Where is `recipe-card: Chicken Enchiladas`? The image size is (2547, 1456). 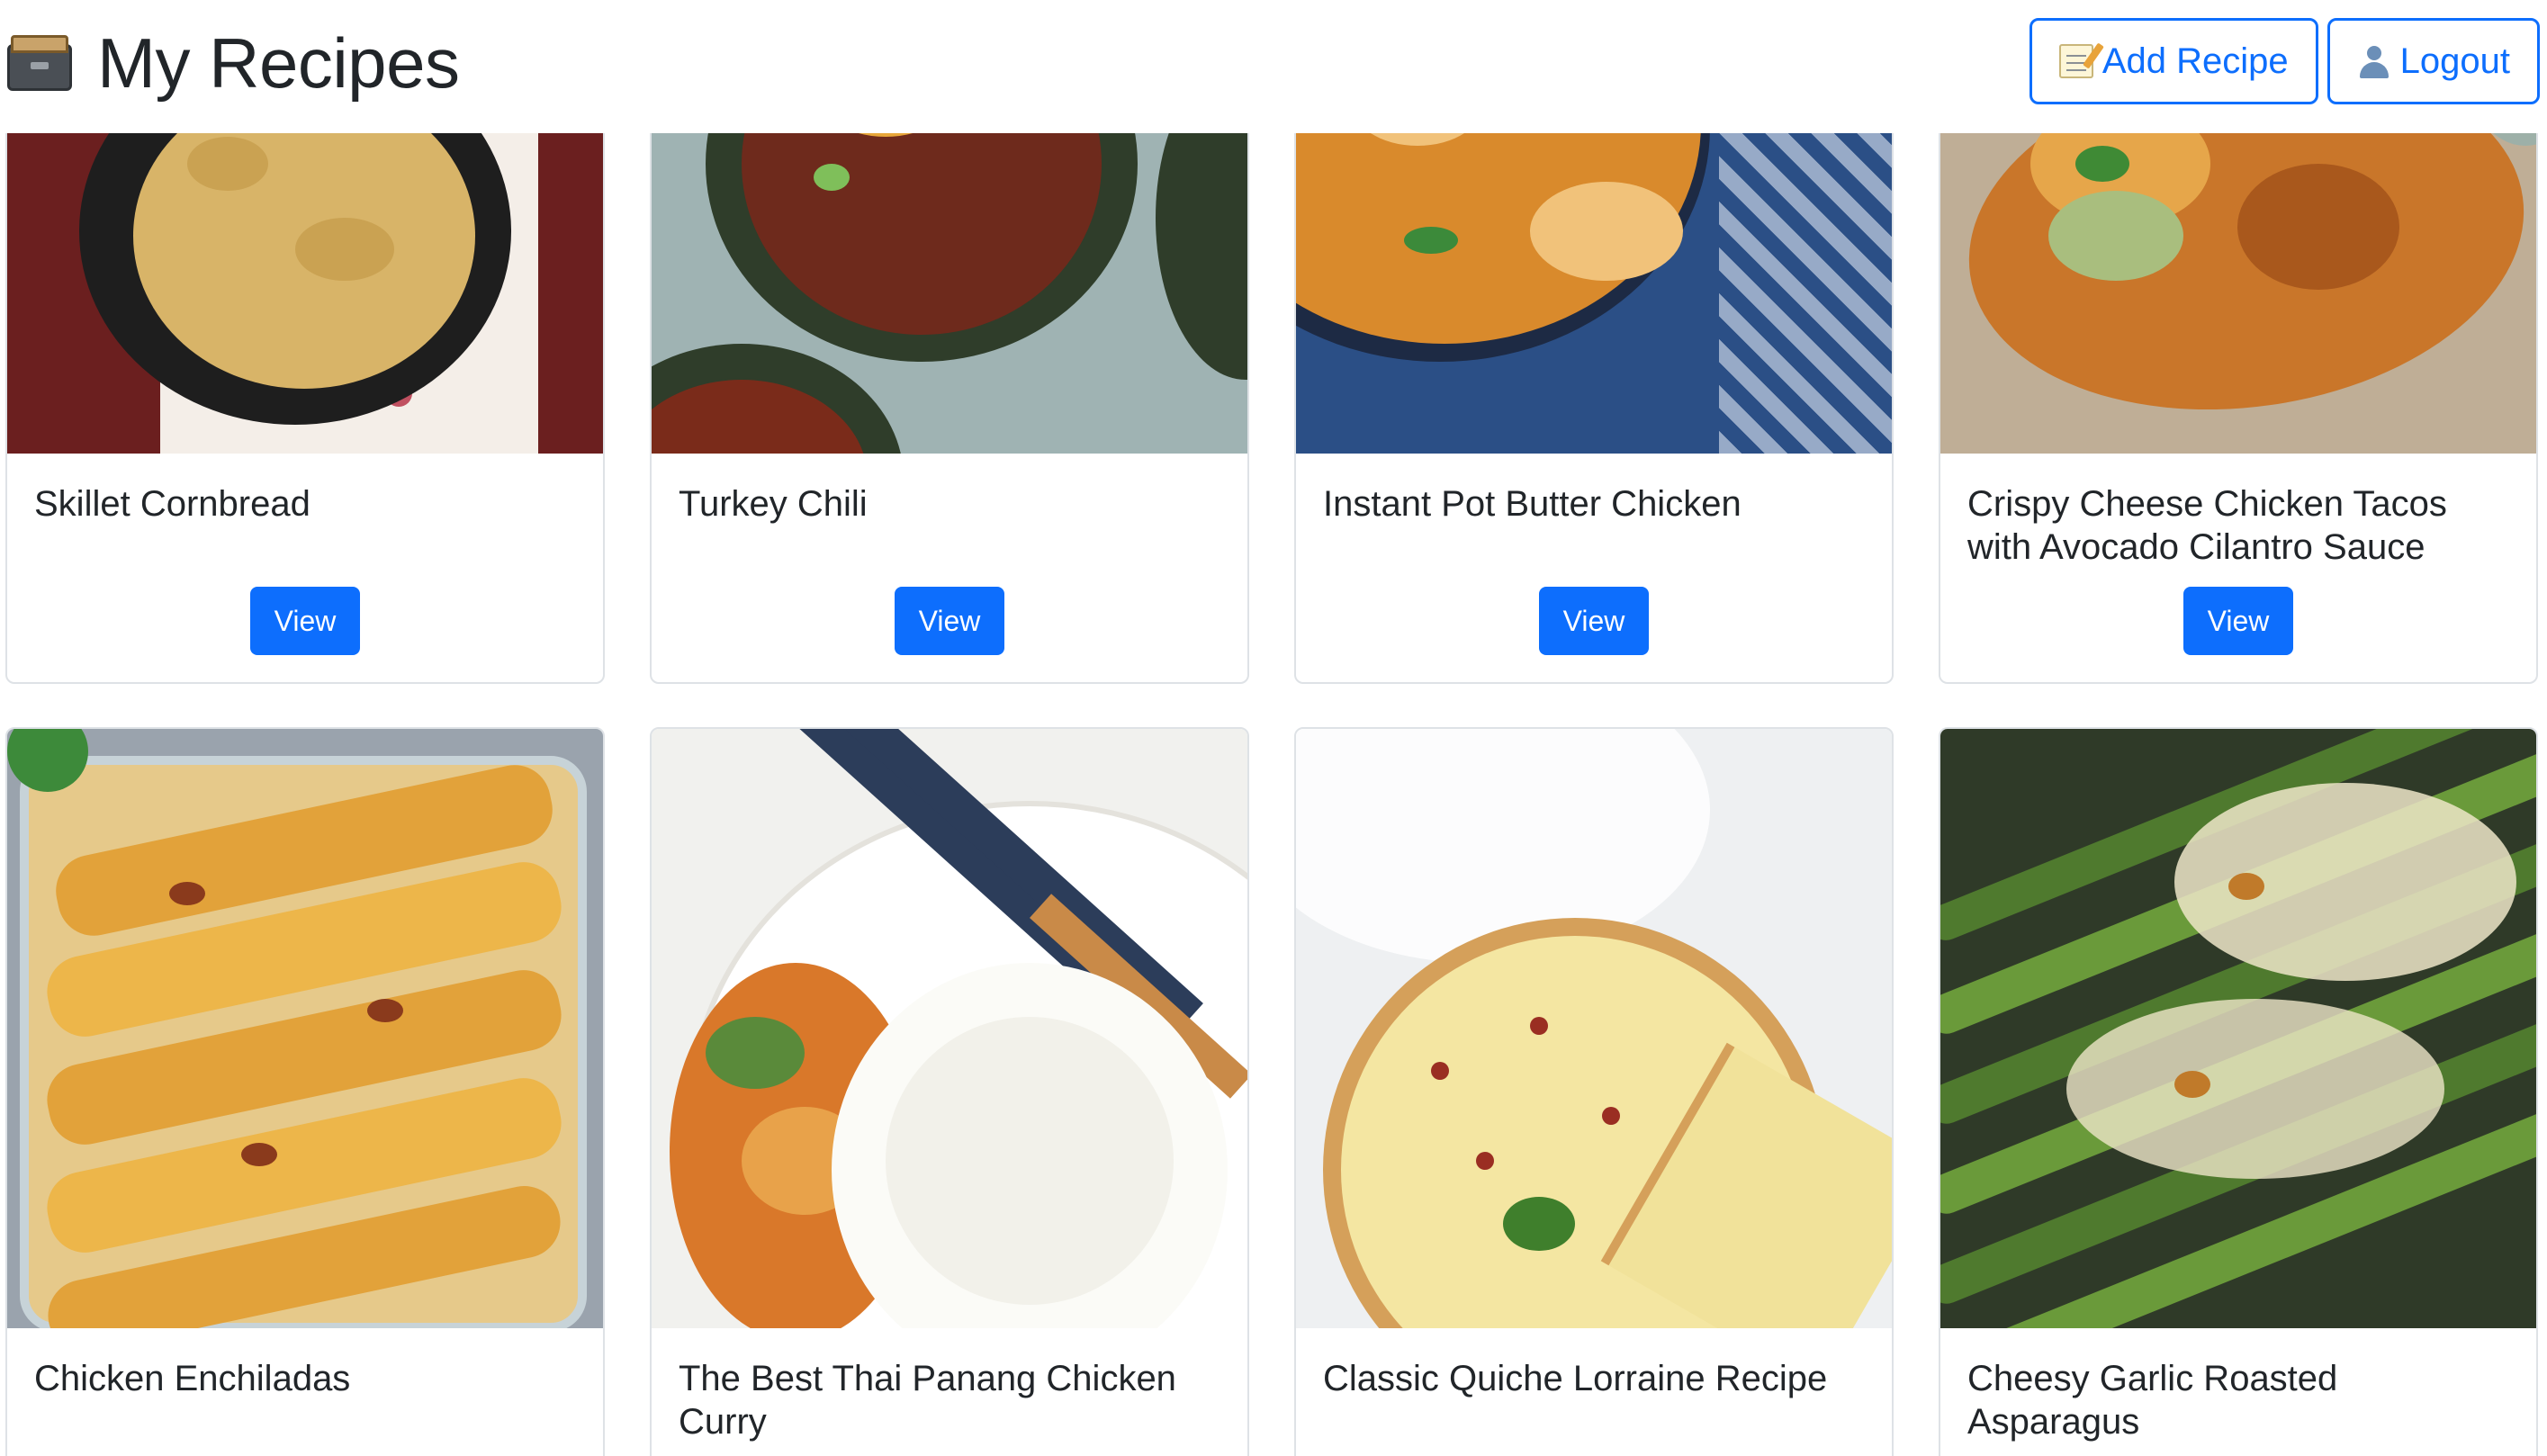 recipe-card: Chicken Enchiladas is located at coordinates (305, 1091).